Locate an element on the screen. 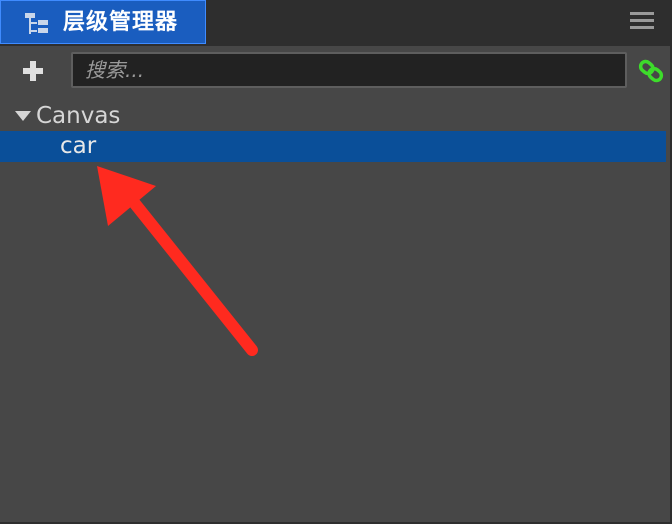 Image resolution: width=672 pixels, height=524 pixels. tree-node-label: Canvas is located at coordinates (78, 116).